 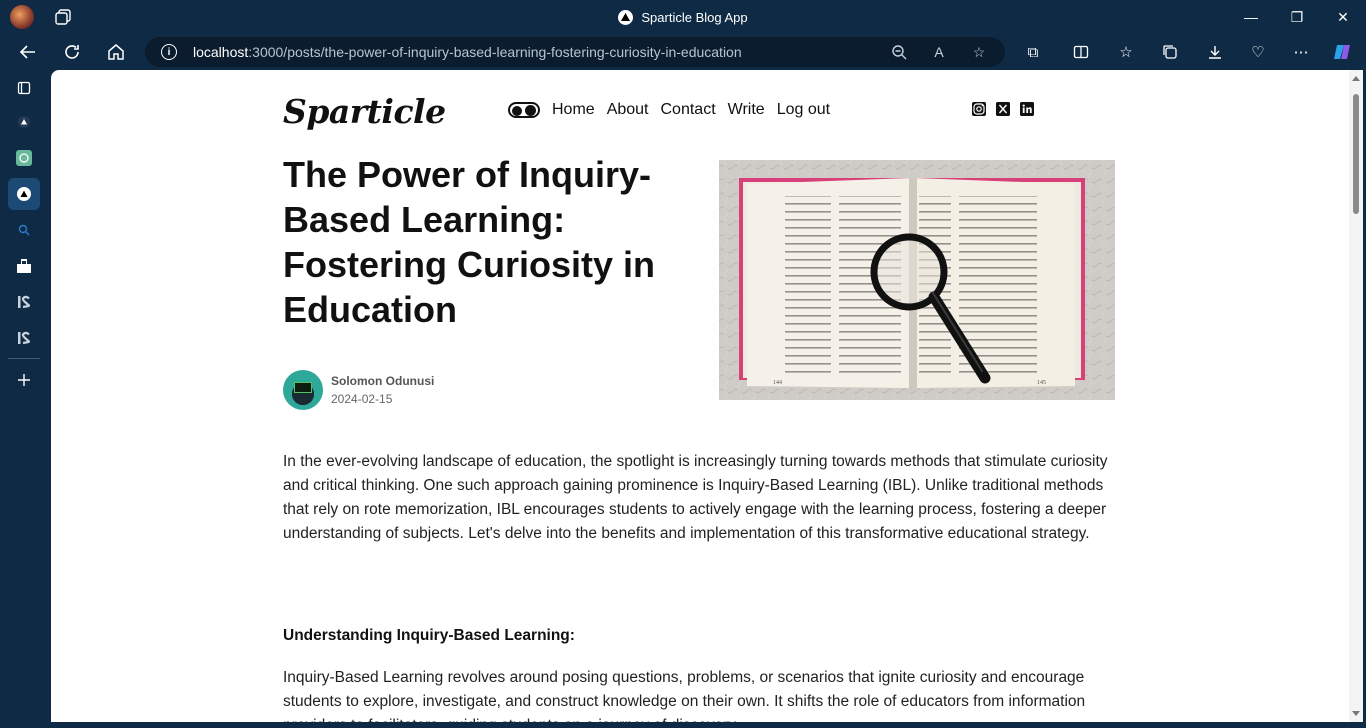 I want to click on collections-icon, so click(x=1170, y=52).